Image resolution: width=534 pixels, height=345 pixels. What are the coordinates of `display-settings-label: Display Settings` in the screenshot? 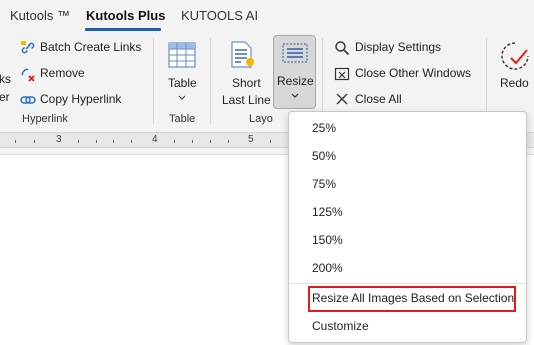 It's located at (398, 47).